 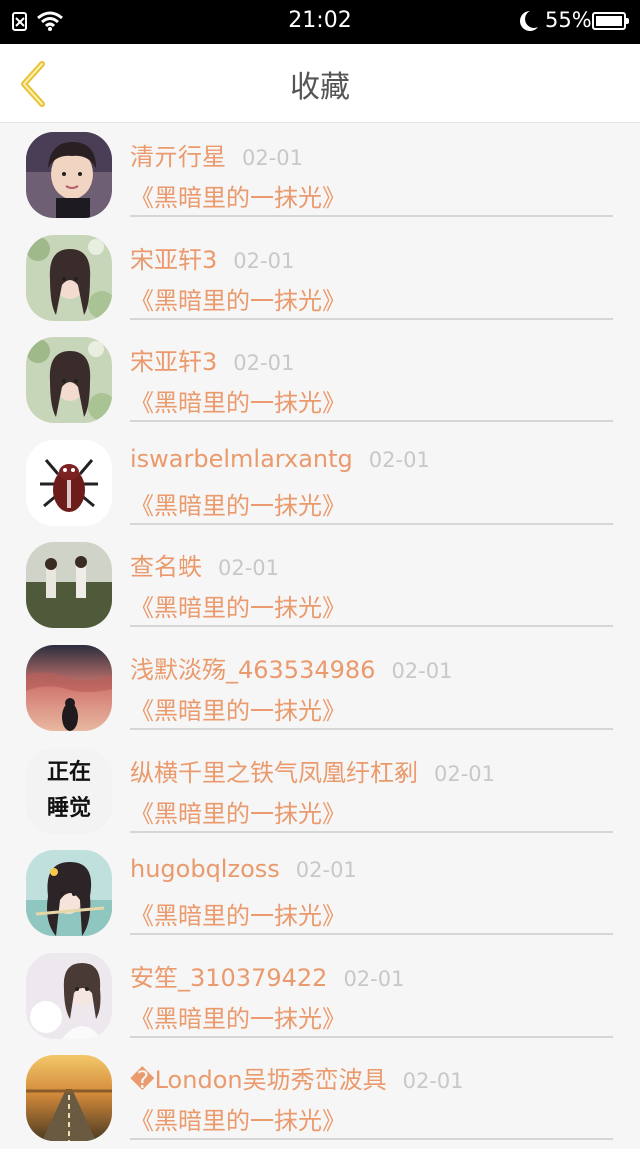 What do you see at coordinates (320, 995) in the screenshot?
I see `list-item: 安笙_310379422 02-01 《黑暗里的一抹光》` at bounding box center [320, 995].